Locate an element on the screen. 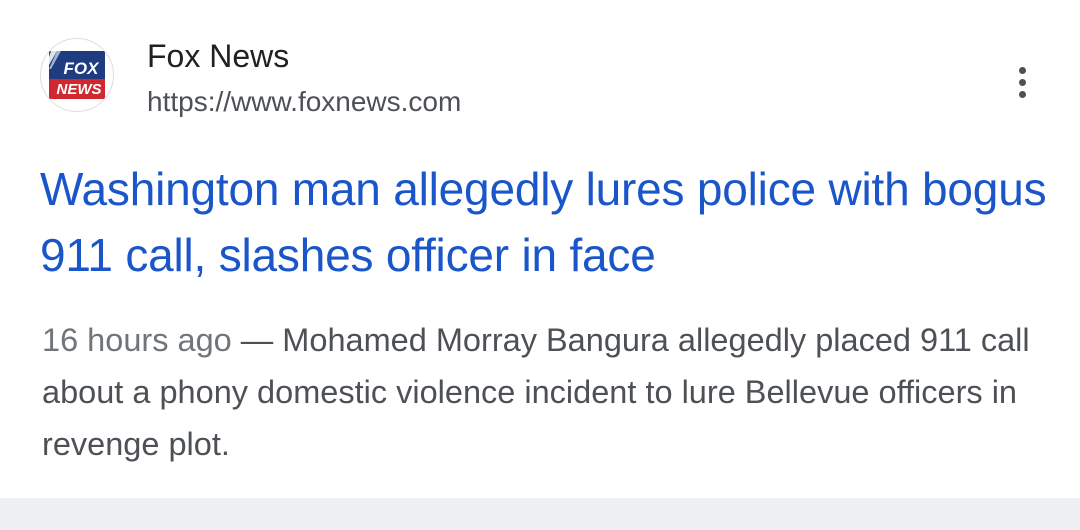  fox-news-logo-svg: FOX NEWS is located at coordinates (77, 75).